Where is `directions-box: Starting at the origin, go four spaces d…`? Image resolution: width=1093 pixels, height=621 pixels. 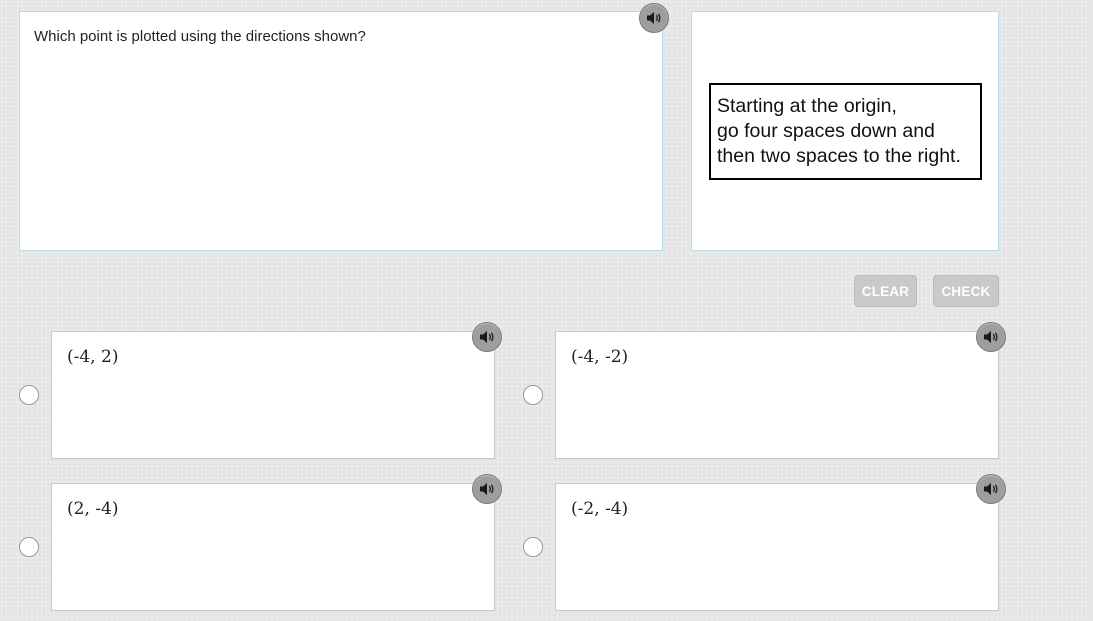
directions-box: Starting at the origin, go four spaces d… is located at coordinates (845, 131).